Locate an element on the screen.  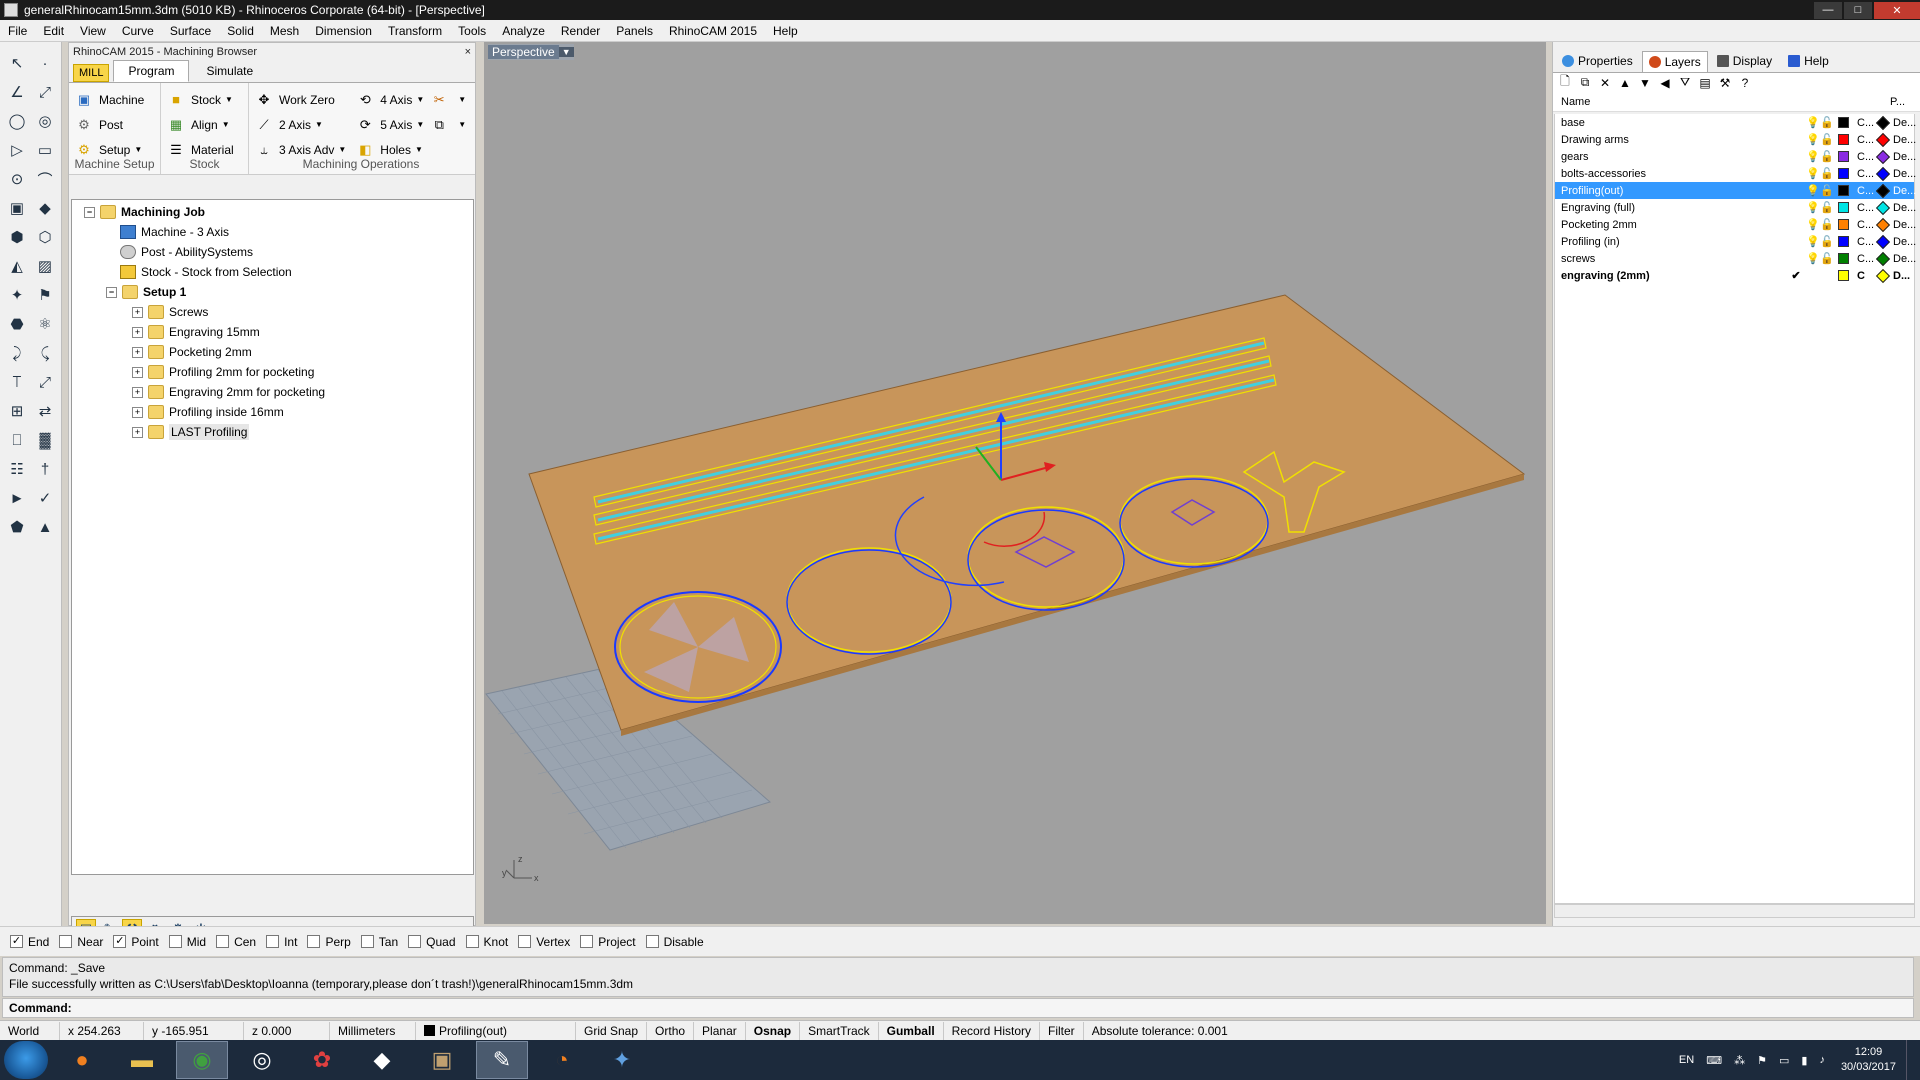
menu-curve: Curve is located at coordinates (138, 31).